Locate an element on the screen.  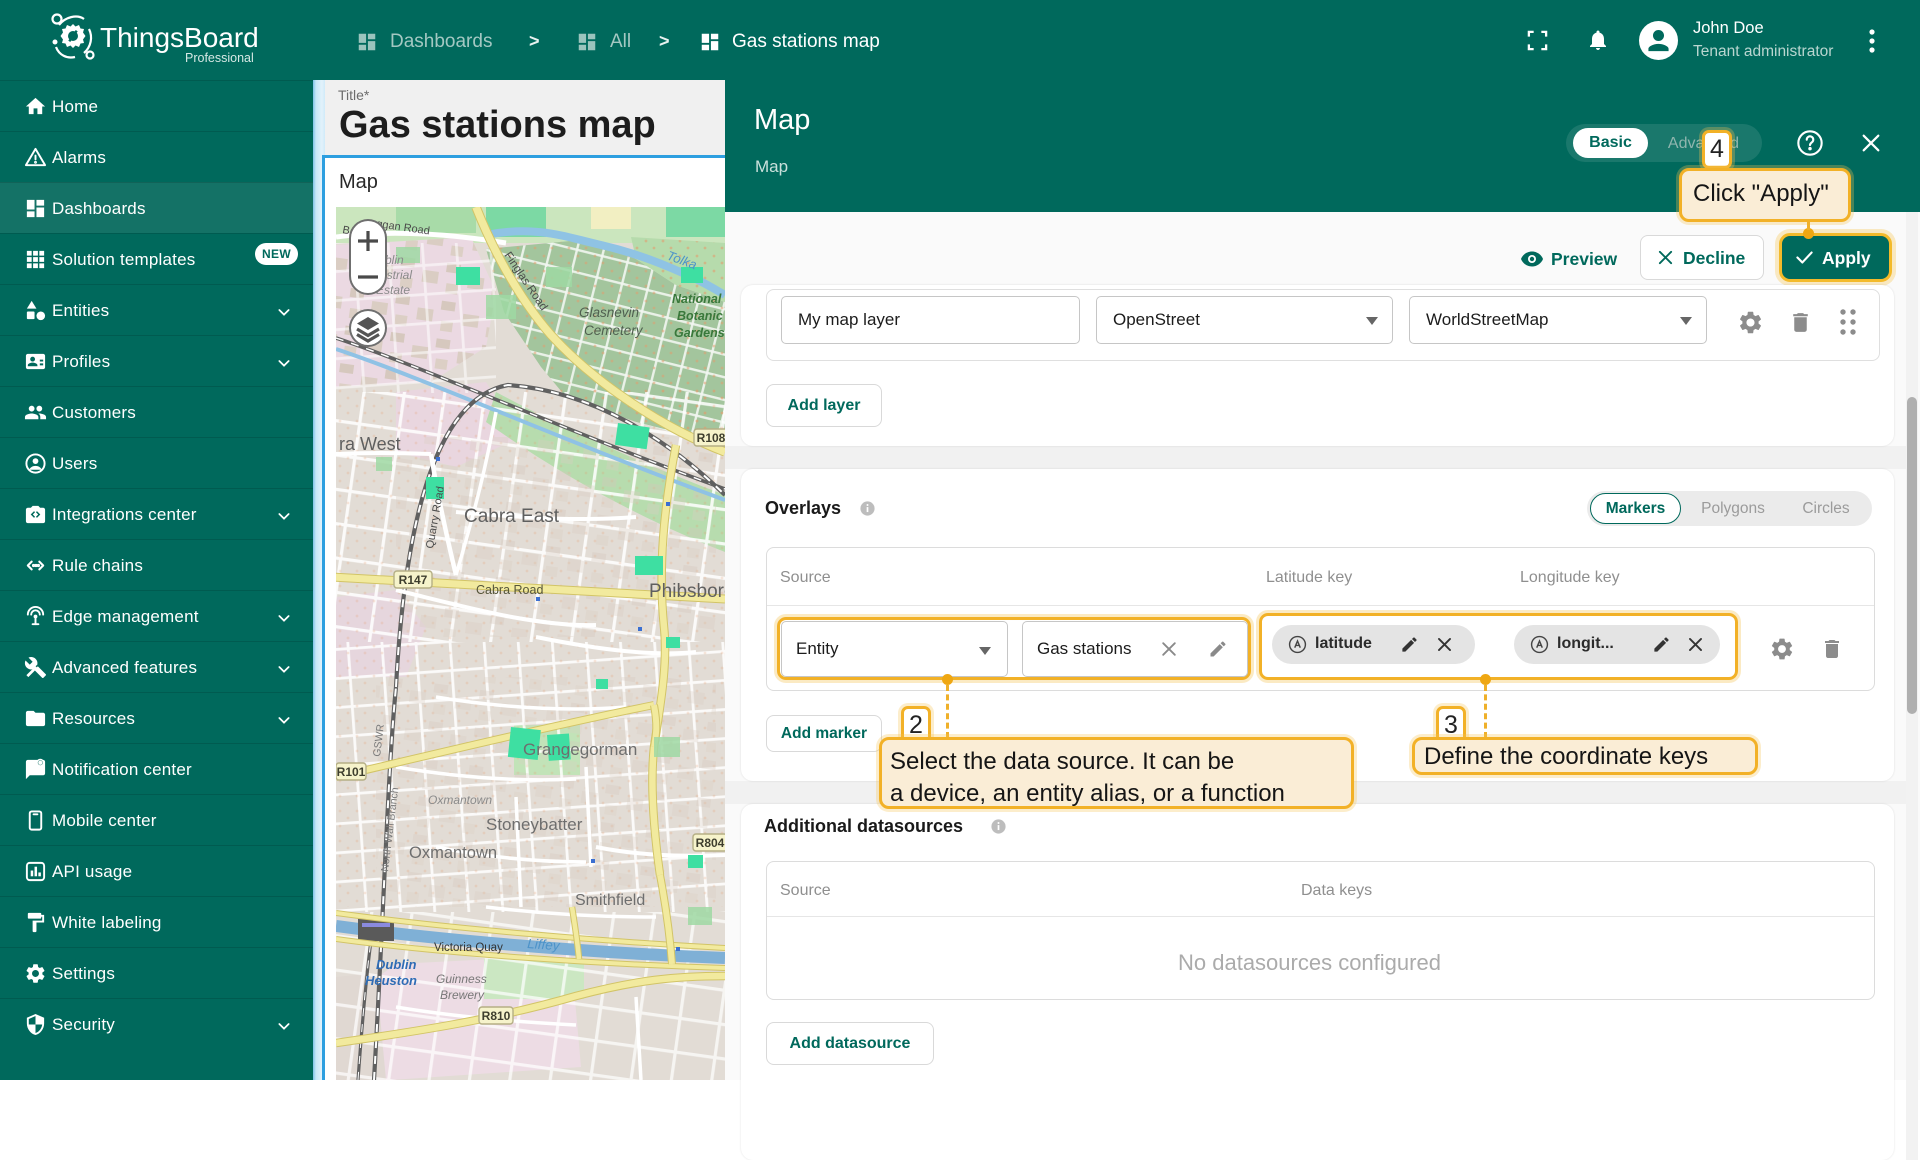
svg-text: Victoria Quay is located at coordinates (468, 948).